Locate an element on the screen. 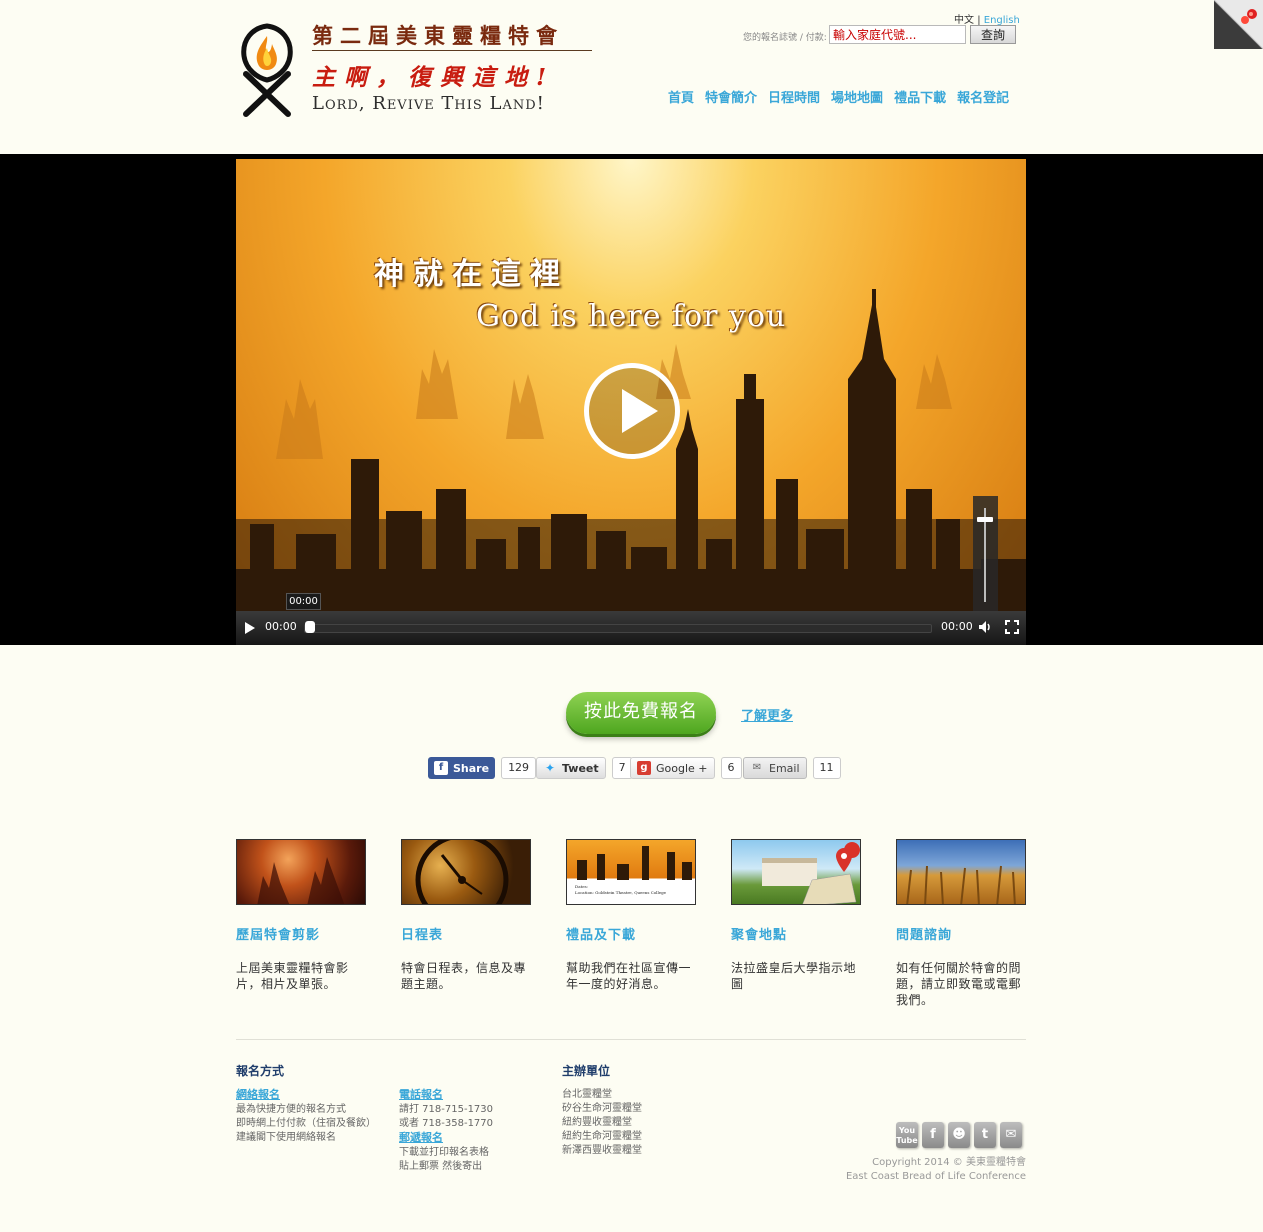  video-controls: 00:00 00:00 00:00 is located at coordinates (631, 619).